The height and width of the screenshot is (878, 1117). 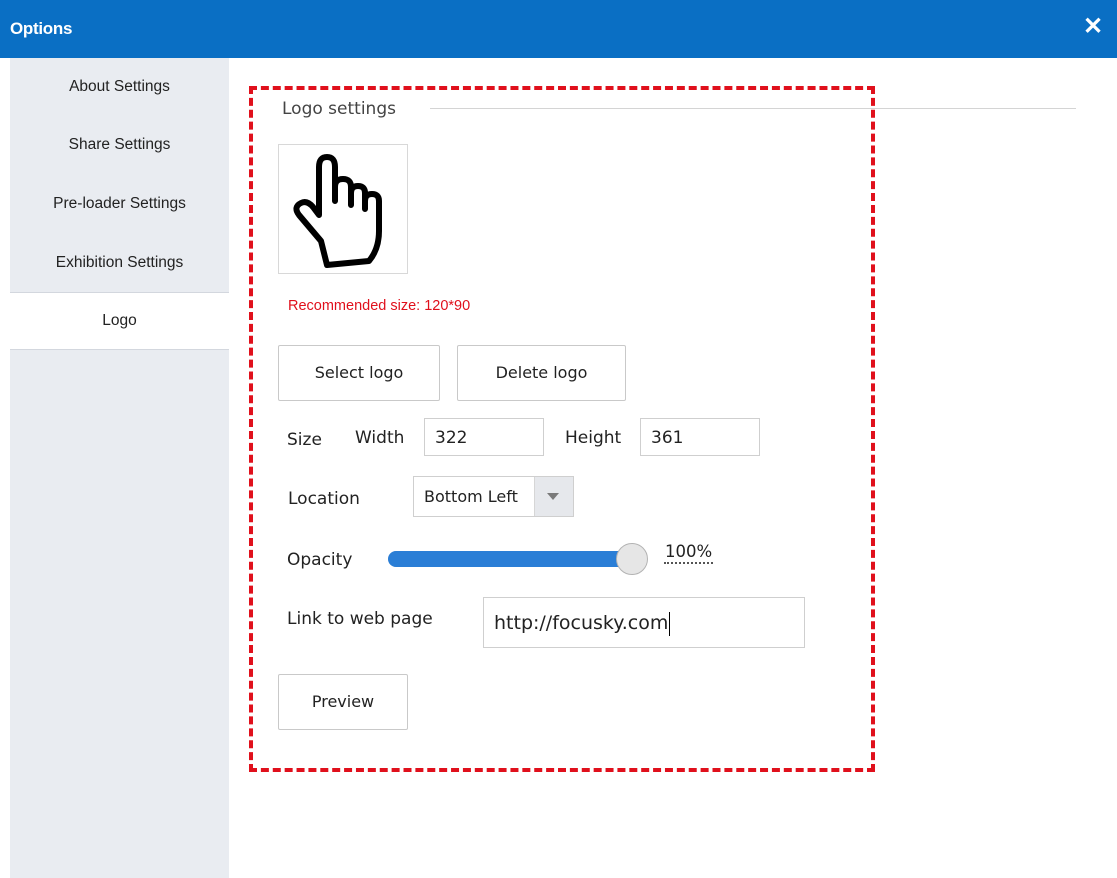 What do you see at coordinates (343, 702) in the screenshot?
I see `preview-button: Preview` at bounding box center [343, 702].